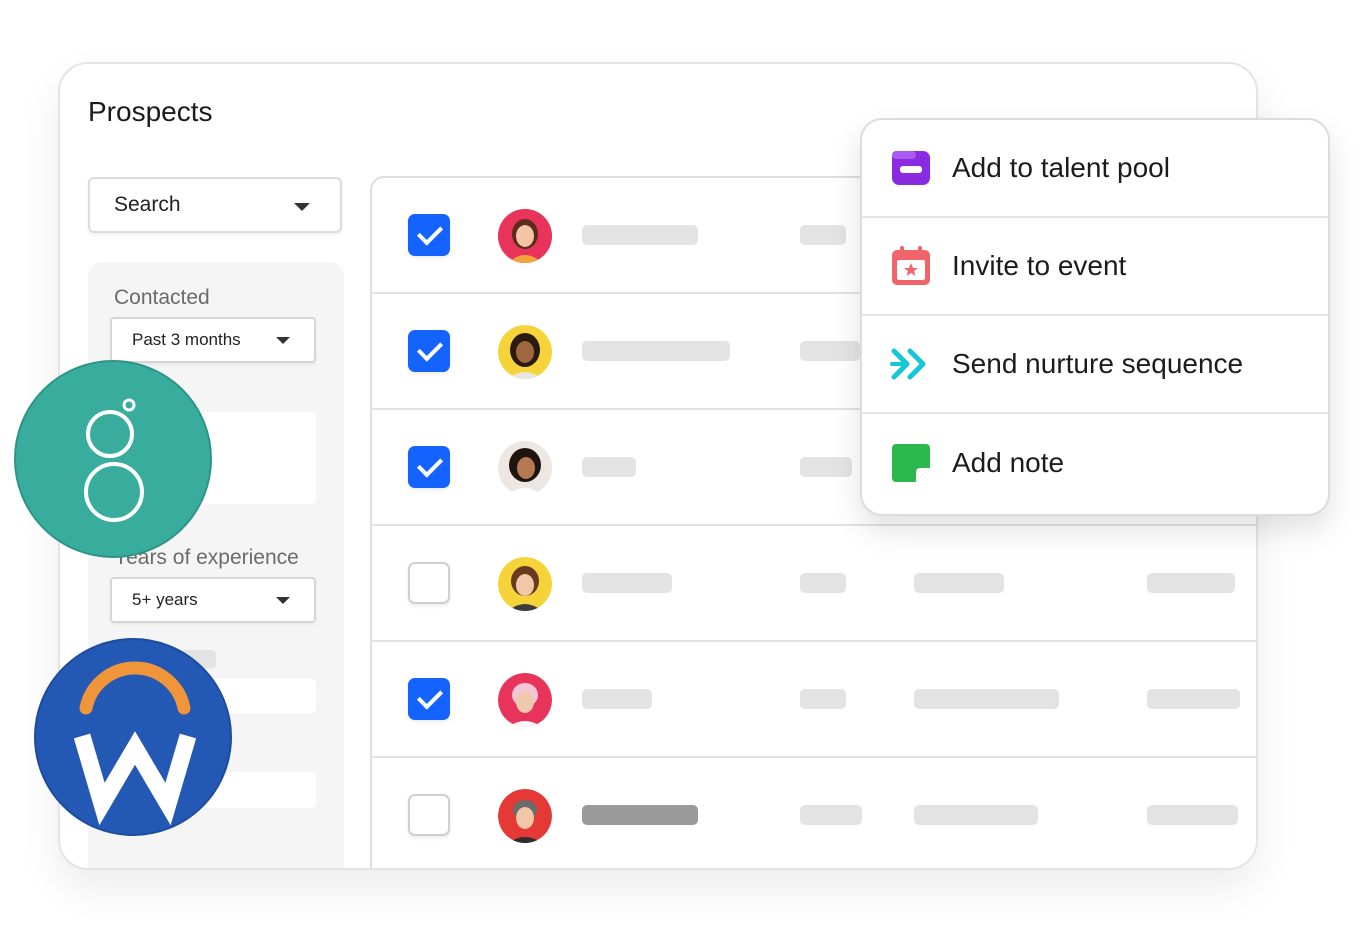 This screenshot has width=1370, height=950. What do you see at coordinates (186, 339) in the screenshot?
I see `contacted-dropdown-value: Past 3 months` at bounding box center [186, 339].